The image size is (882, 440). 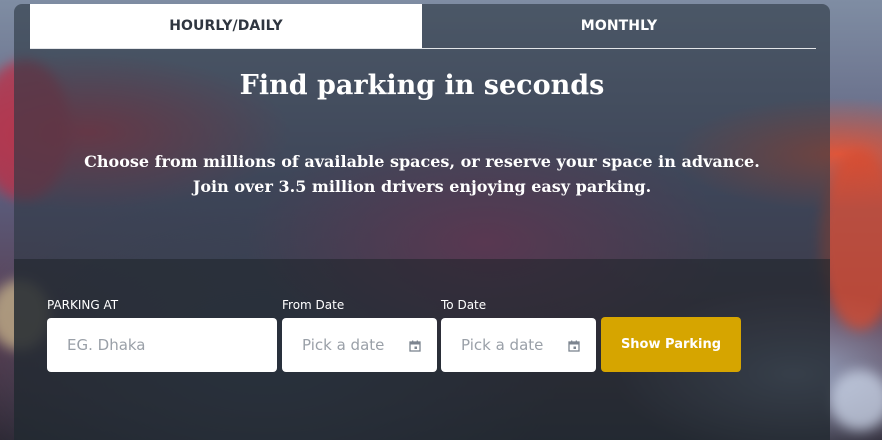 I want to click on tab-hourly-daily: HOURLY/DAILY, so click(x=226, y=26).